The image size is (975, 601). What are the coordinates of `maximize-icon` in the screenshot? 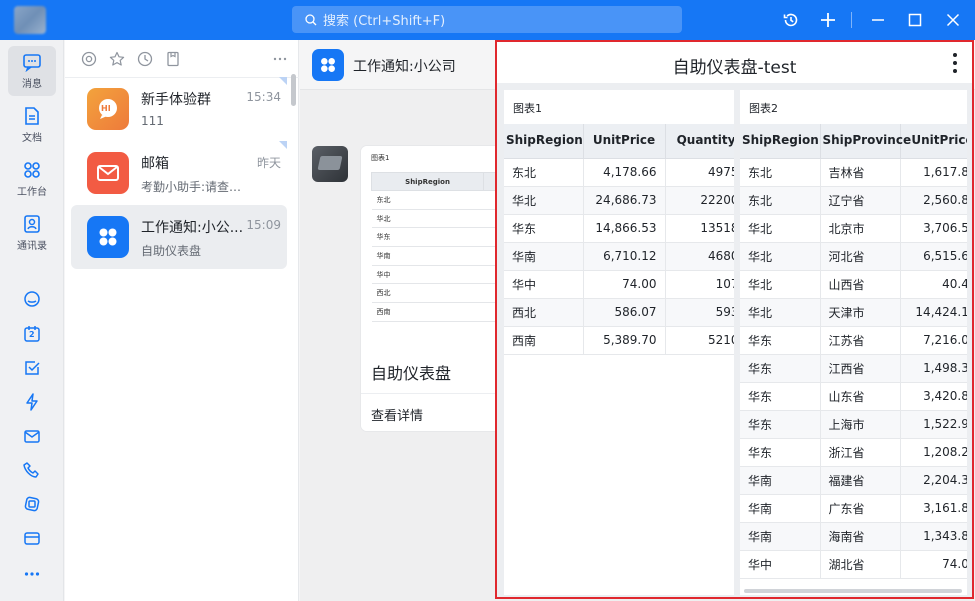 It's located at (915, 20).